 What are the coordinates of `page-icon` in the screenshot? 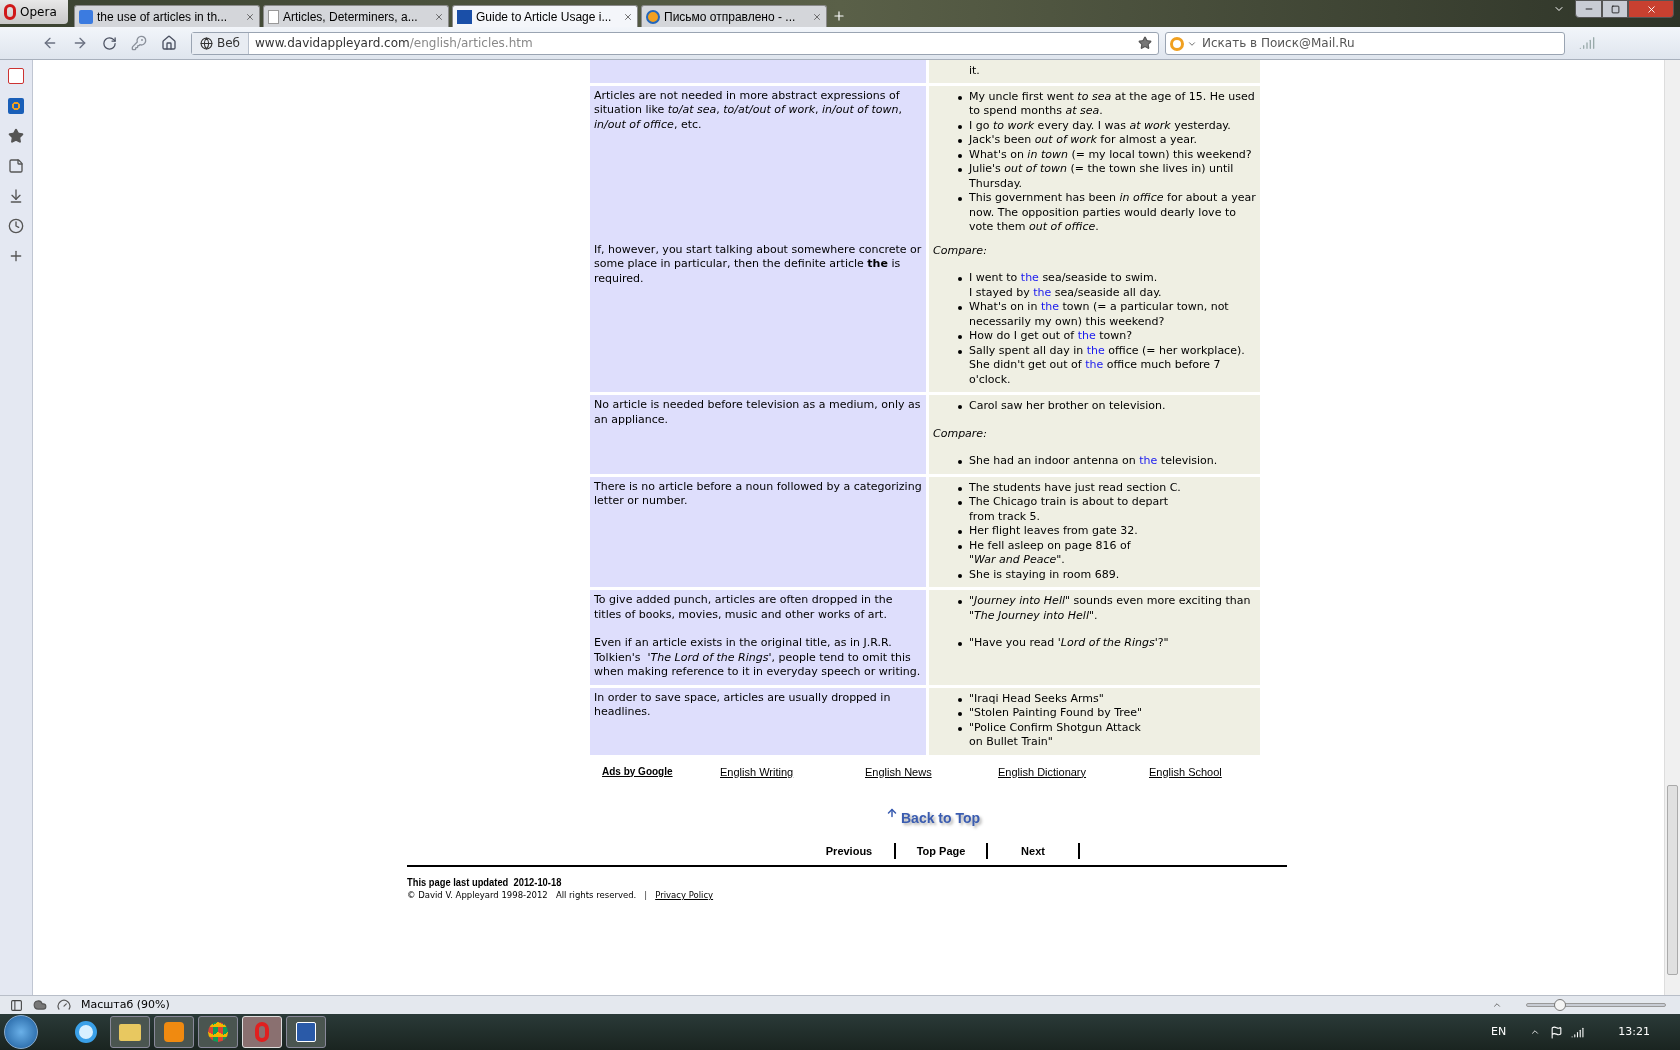 It's located at (273, 16).